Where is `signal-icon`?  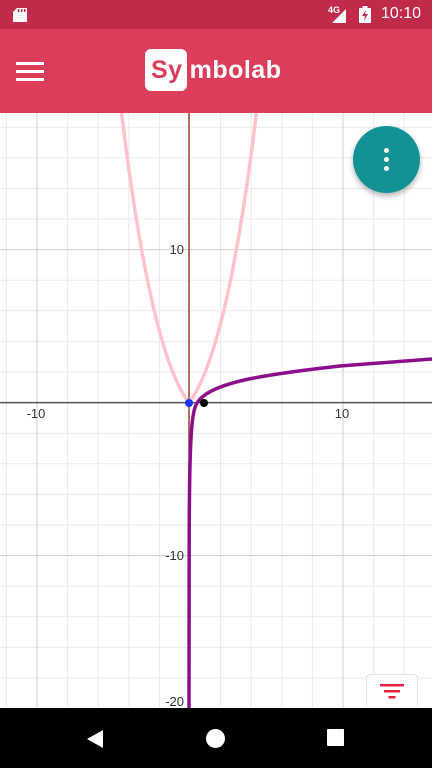 signal-icon is located at coordinates (339, 16).